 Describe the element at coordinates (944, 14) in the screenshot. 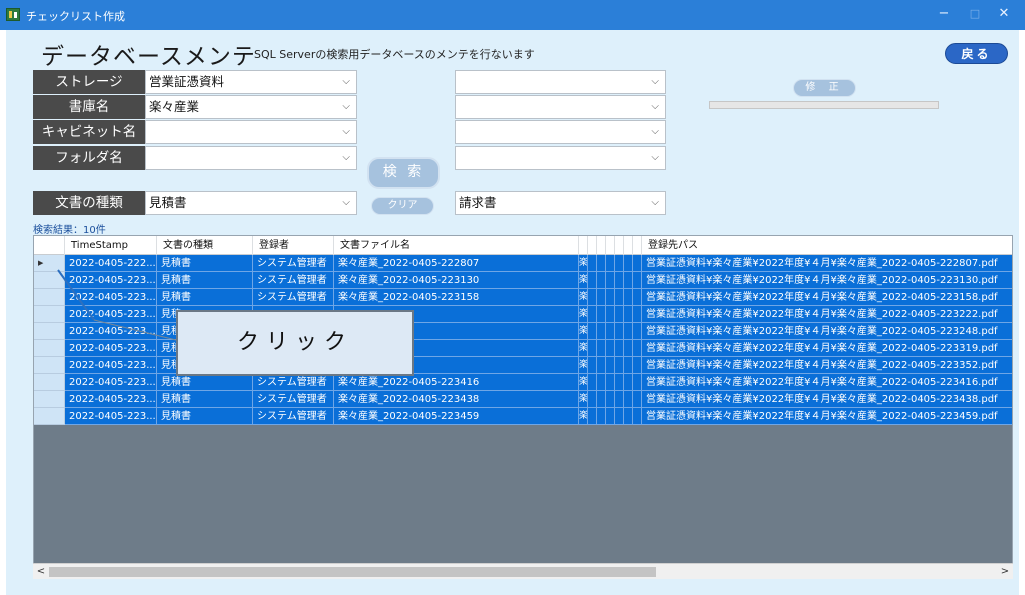

I see `minimize-button: −` at that location.